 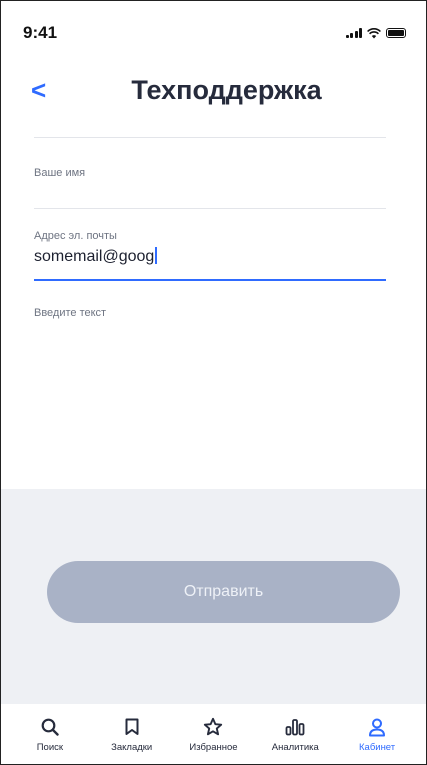 I want to click on tab-analytics: Аналитика, so click(x=295, y=729).